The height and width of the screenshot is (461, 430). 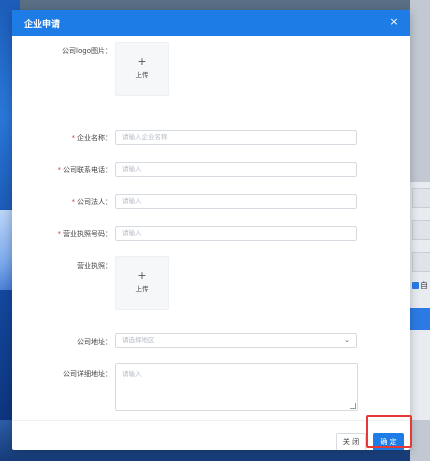 What do you see at coordinates (236, 169) in the screenshot?
I see `phone-input: 请输入` at bounding box center [236, 169].